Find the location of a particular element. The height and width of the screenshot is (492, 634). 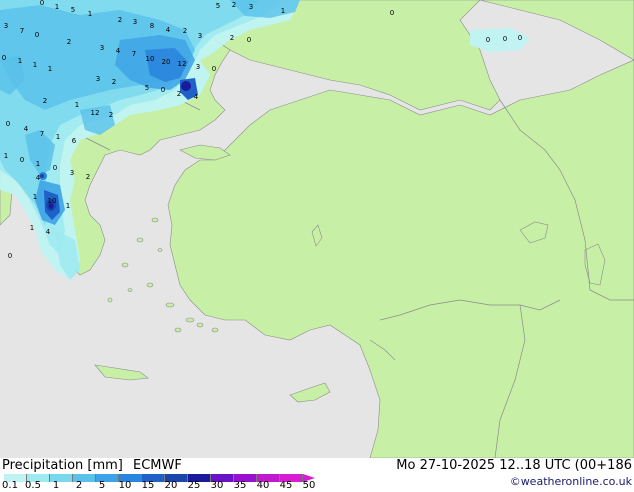

legend-ticks: 0.1 0.5 1 2 5 10 15 20 25 30 35 40 45 50 is located at coordinates (170, 486).